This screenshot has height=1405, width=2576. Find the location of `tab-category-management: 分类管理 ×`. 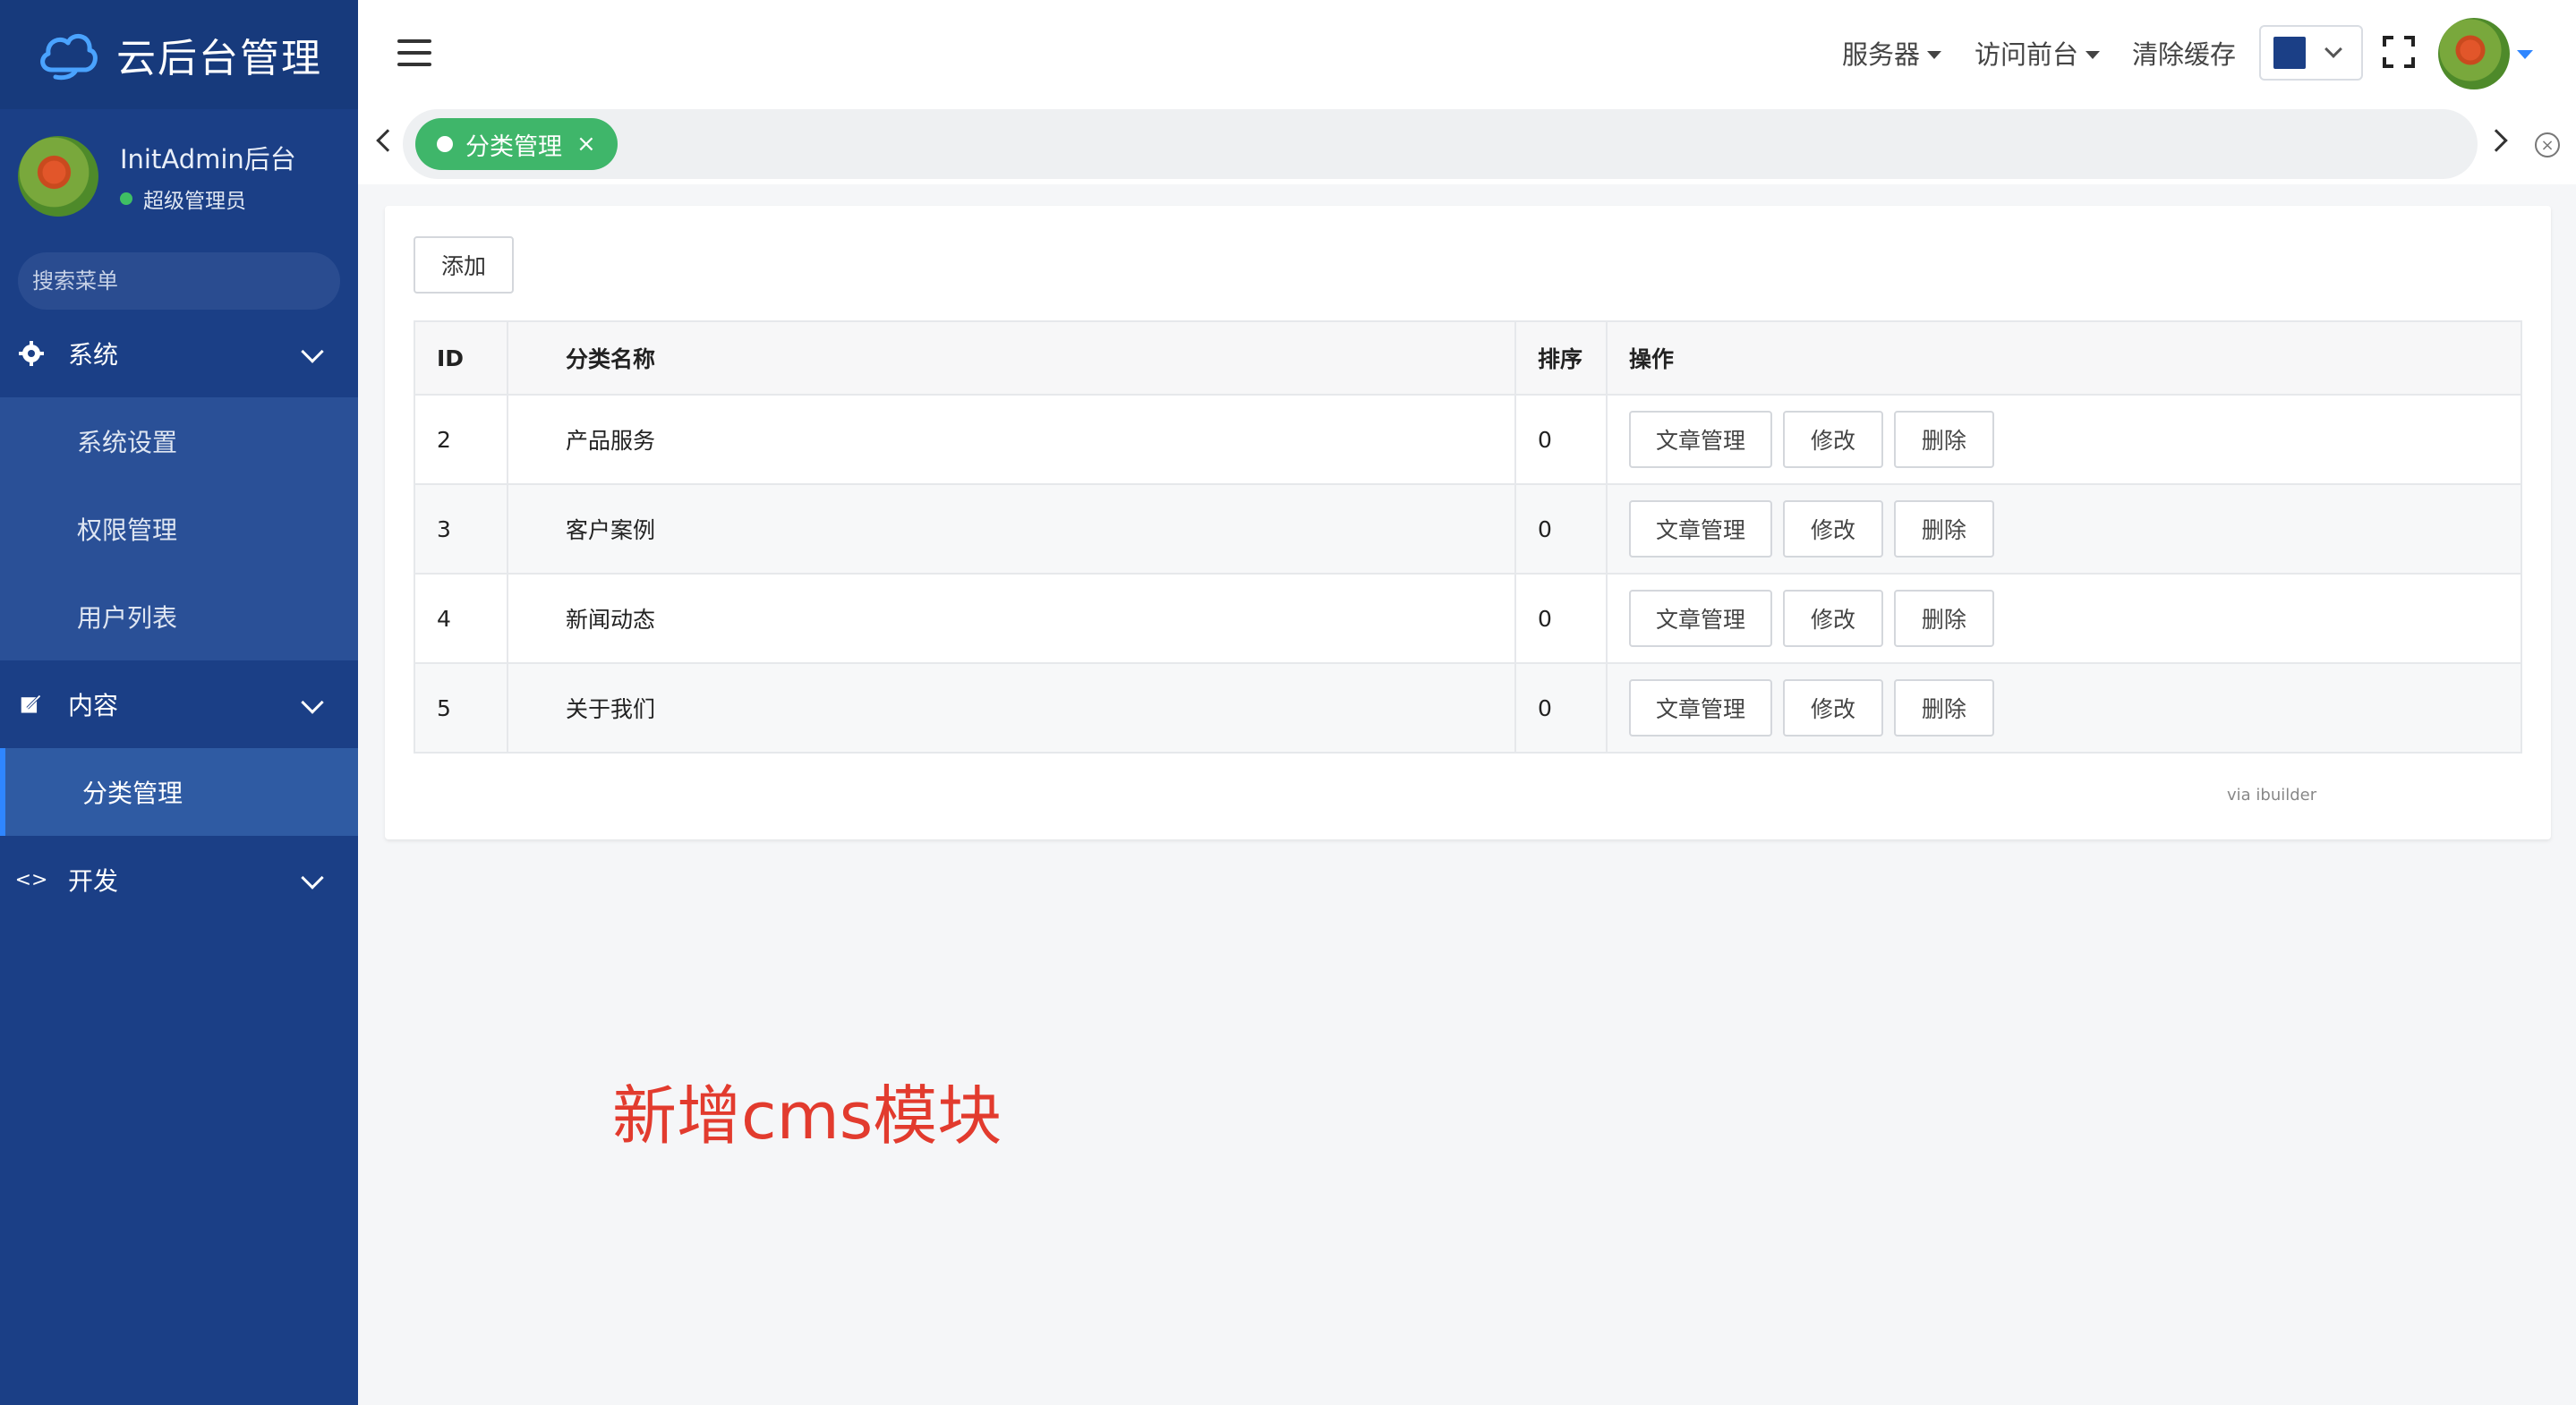

tab-category-management: 分类管理 × is located at coordinates (516, 144).